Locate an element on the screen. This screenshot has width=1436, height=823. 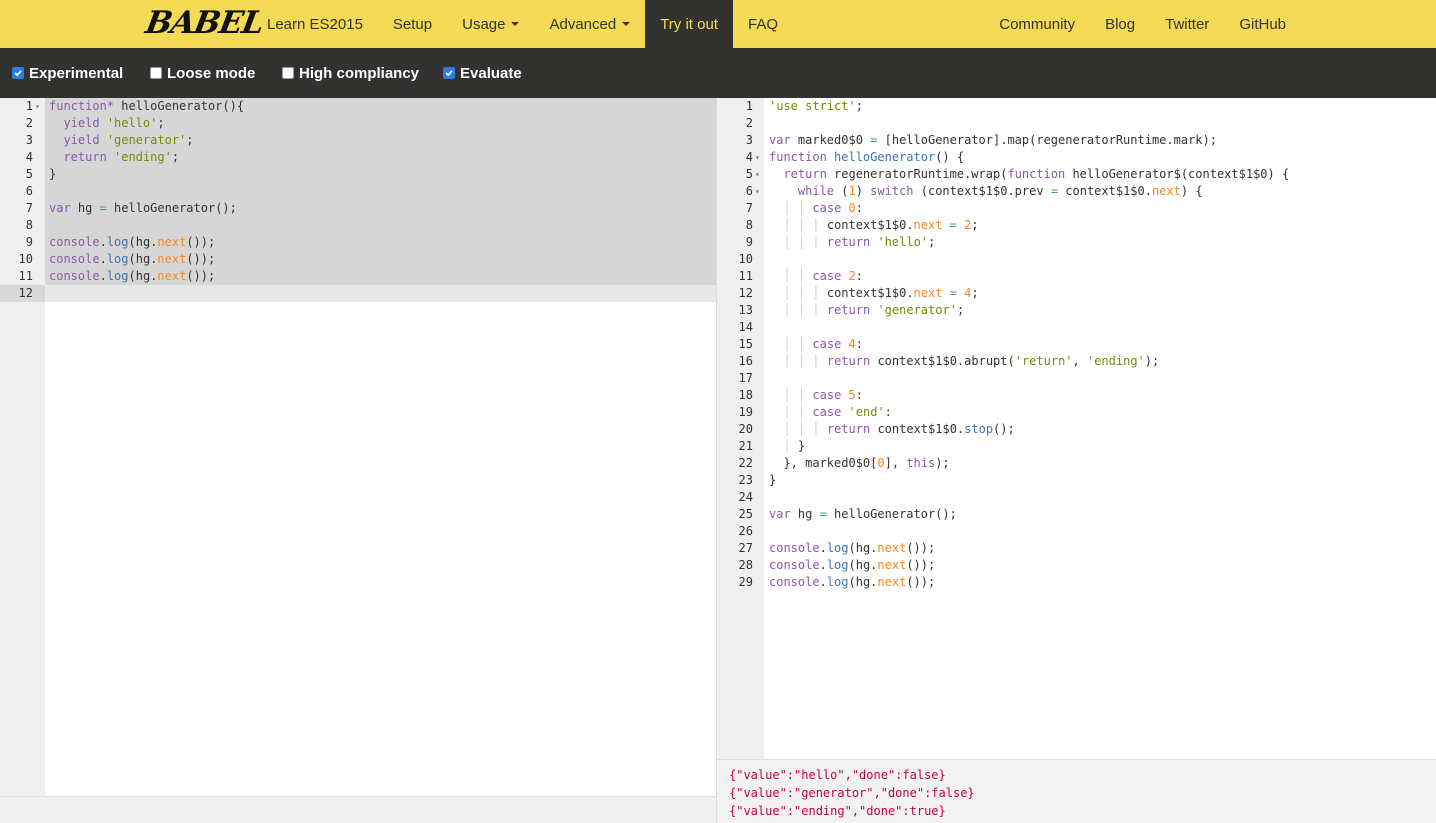
option-high-compliancy: High compliancy is located at coordinates (350, 73).